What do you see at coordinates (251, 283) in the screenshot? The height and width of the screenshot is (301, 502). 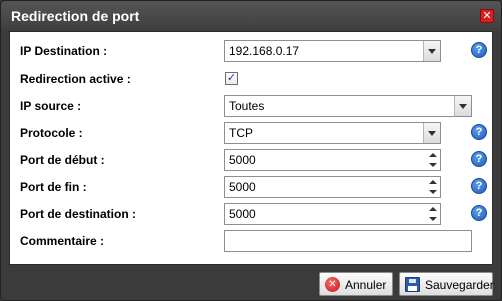 I see `dialog-footer: ✕ Annuler Sauvegarder` at bounding box center [251, 283].